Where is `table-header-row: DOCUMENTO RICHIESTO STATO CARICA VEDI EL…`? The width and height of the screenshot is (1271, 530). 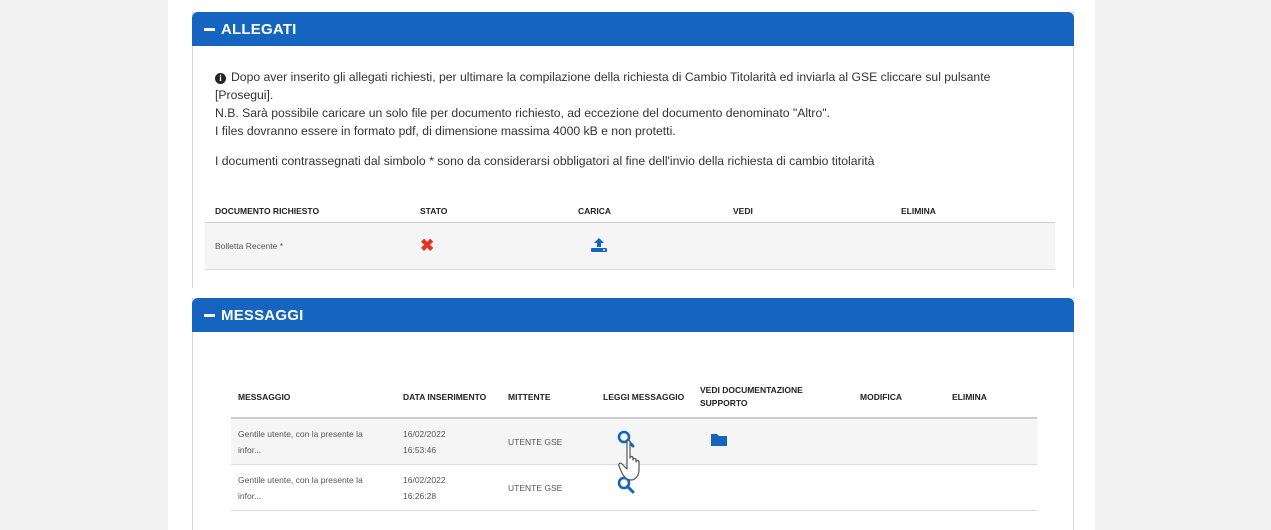
table-header-row: DOCUMENTO RICHIESTO STATO CARICA VEDI EL… is located at coordinates (630, 211).